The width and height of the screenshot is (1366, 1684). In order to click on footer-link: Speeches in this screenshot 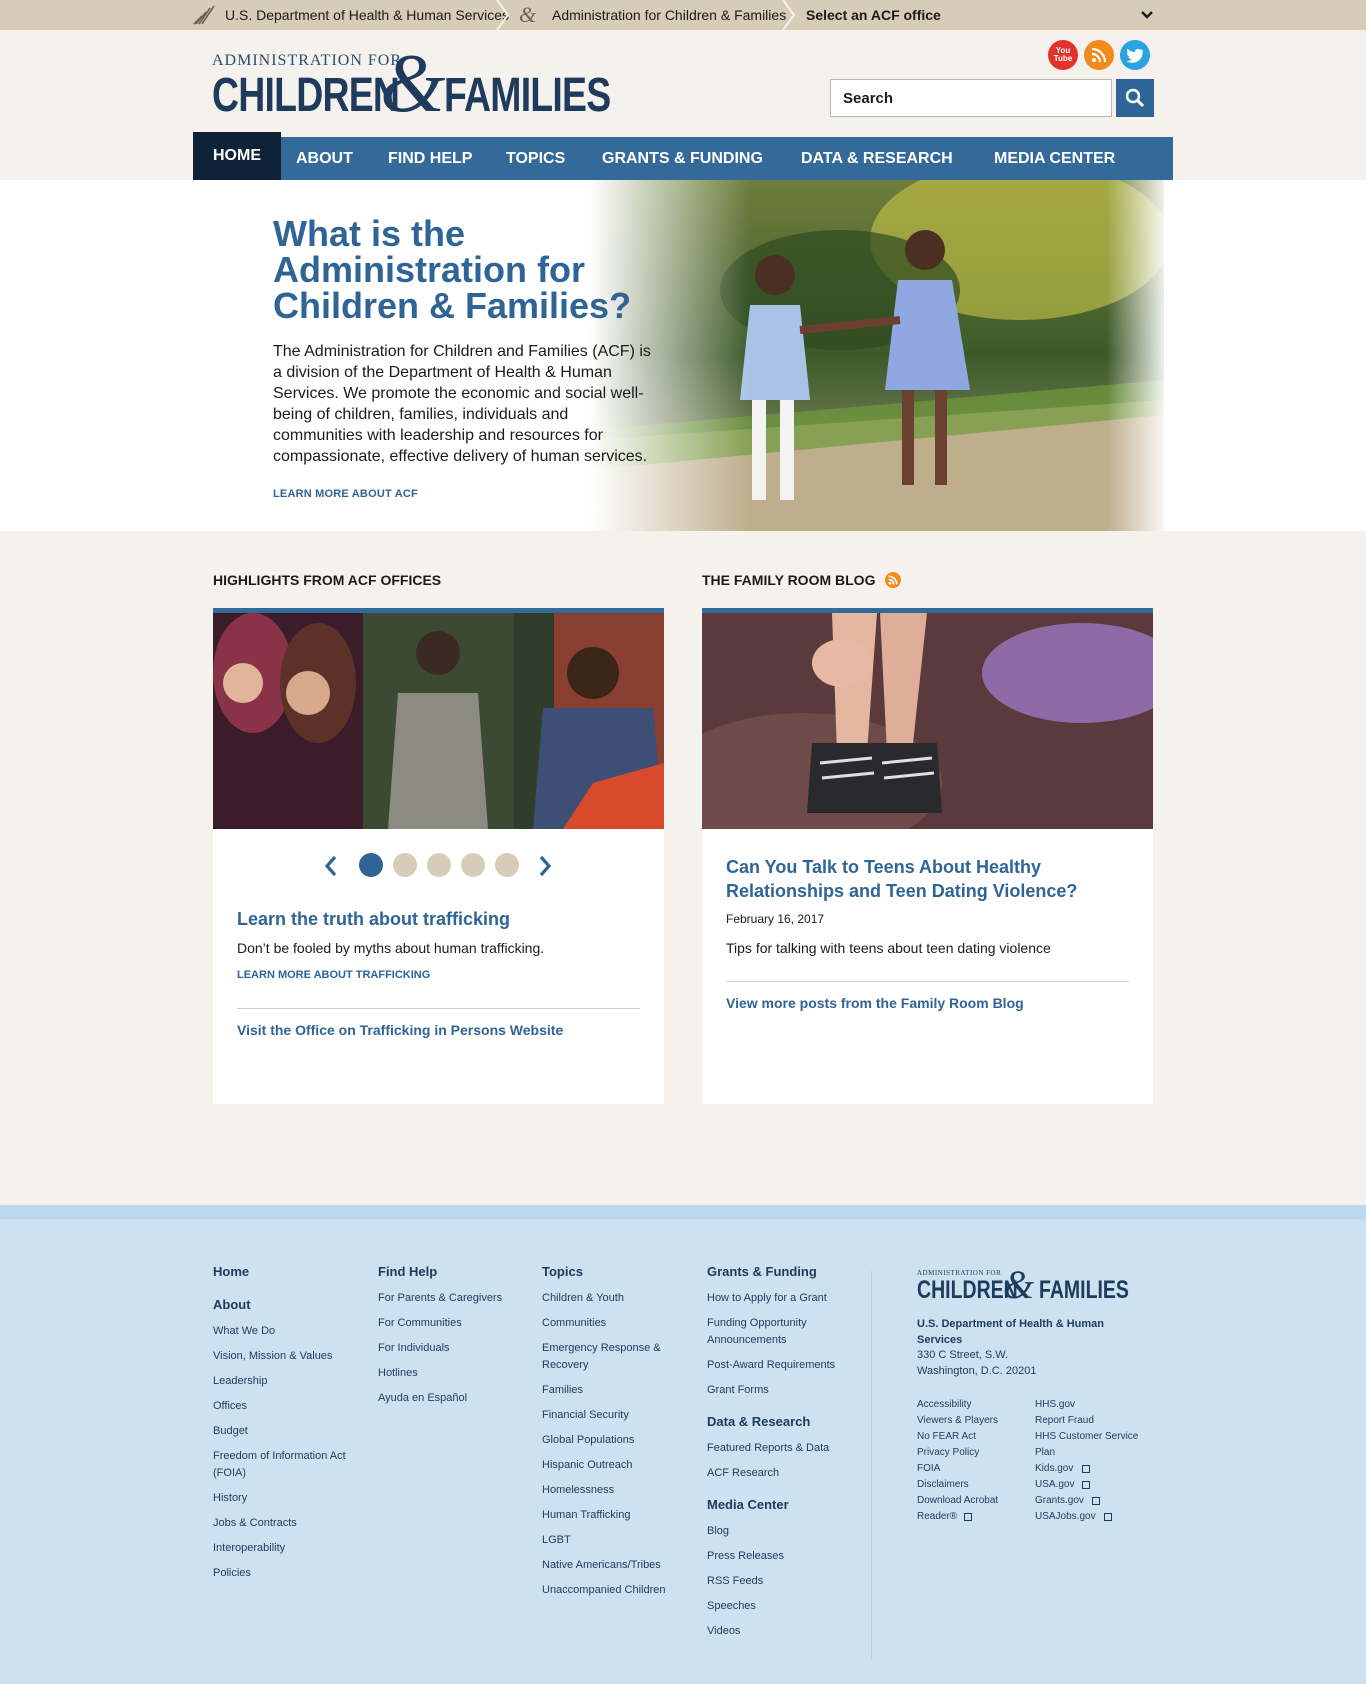, I will do `click(731, 1606)`.